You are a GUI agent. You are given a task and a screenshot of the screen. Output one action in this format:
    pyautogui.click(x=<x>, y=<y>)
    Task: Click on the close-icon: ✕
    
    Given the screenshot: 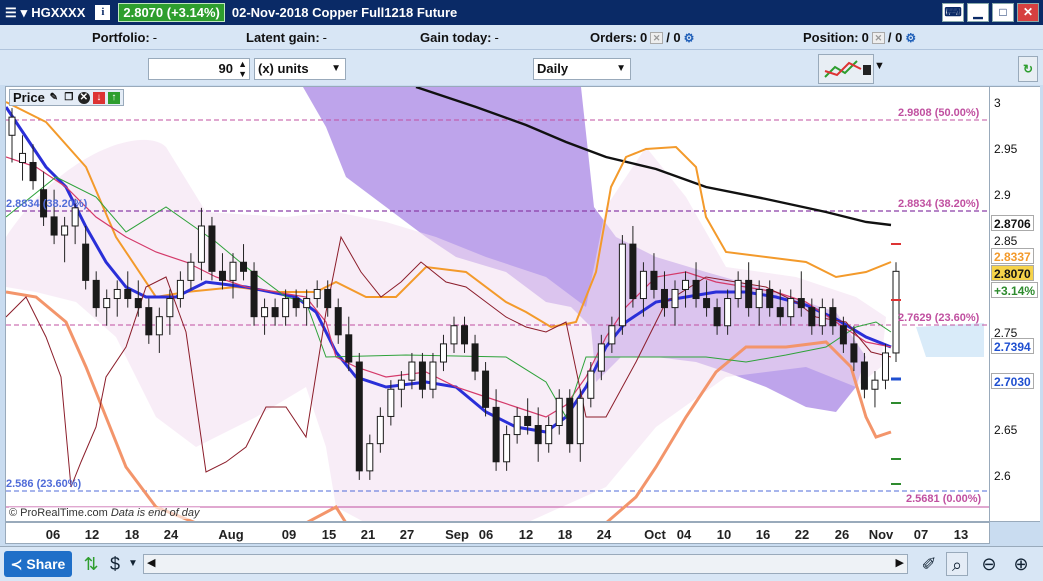 What is the action you would take?
    pyautogui.click(x=83, y=97)
    